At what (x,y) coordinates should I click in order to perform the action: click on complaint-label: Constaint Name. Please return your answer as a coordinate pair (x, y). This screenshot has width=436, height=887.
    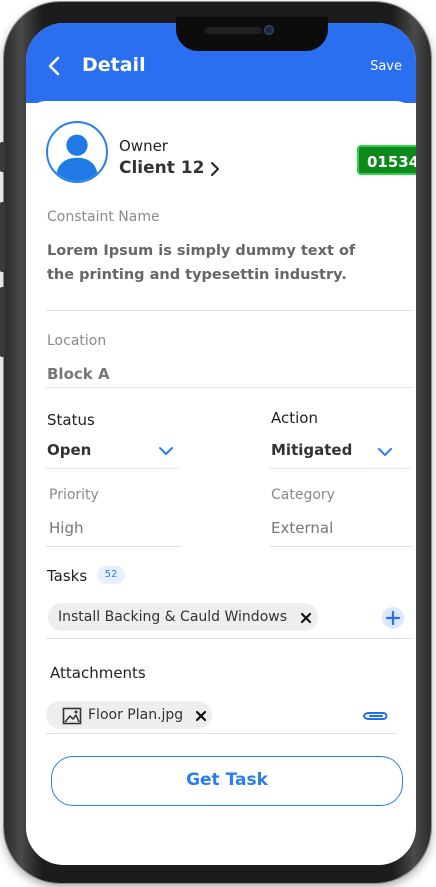
    Looking at the image, I should click on (103, 217).